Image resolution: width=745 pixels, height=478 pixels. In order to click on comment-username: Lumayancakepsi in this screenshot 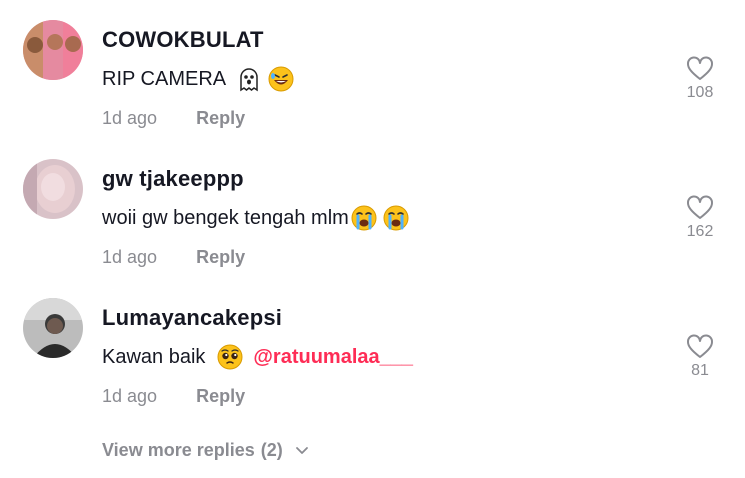, I will do `click(192, 318)`.